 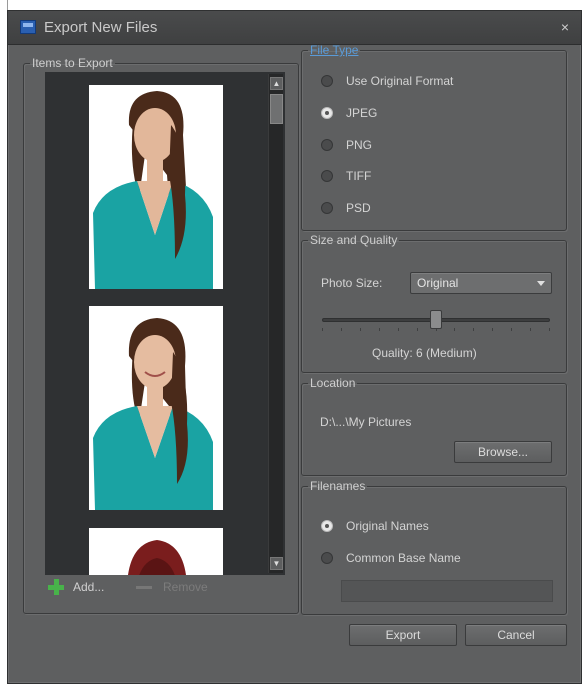 I want to click on radio-label: JPEG, so click(x=362, y=113).